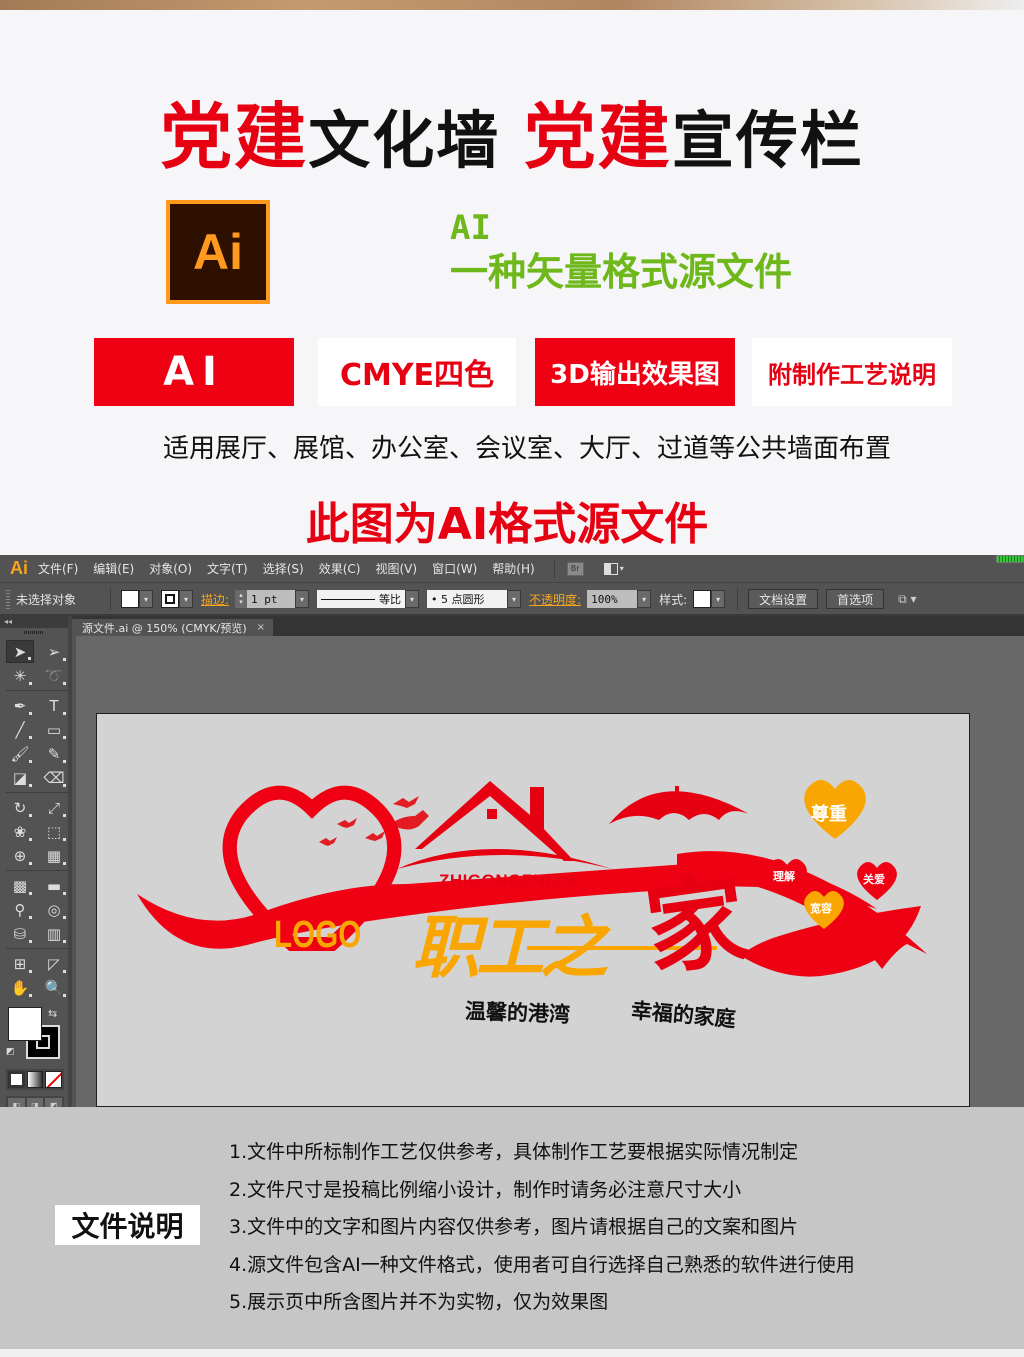  I want to click on shape-builder-icon: ⊕, so click(20, 855).